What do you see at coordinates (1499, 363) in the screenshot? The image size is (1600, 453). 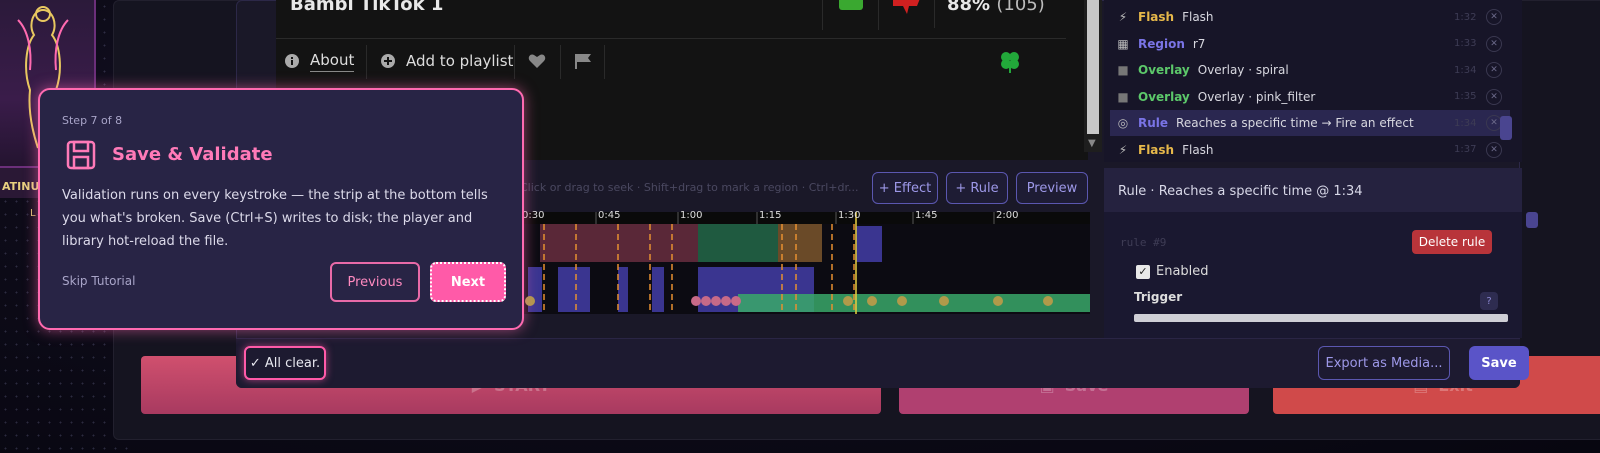 I see `save-button: Save` at bounding box center [1499, 363].